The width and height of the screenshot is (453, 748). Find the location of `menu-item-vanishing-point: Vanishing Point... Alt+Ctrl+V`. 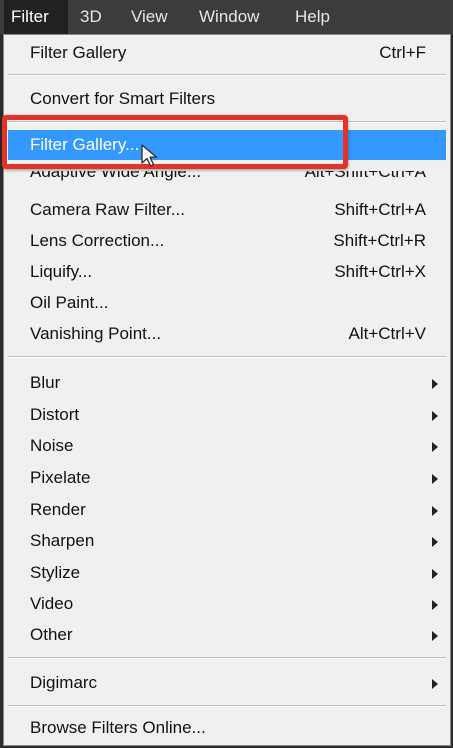

menu-item-vanishing-point: Vanishing Point... Alt+Ctrl+V is located at coordinates (227, 334).